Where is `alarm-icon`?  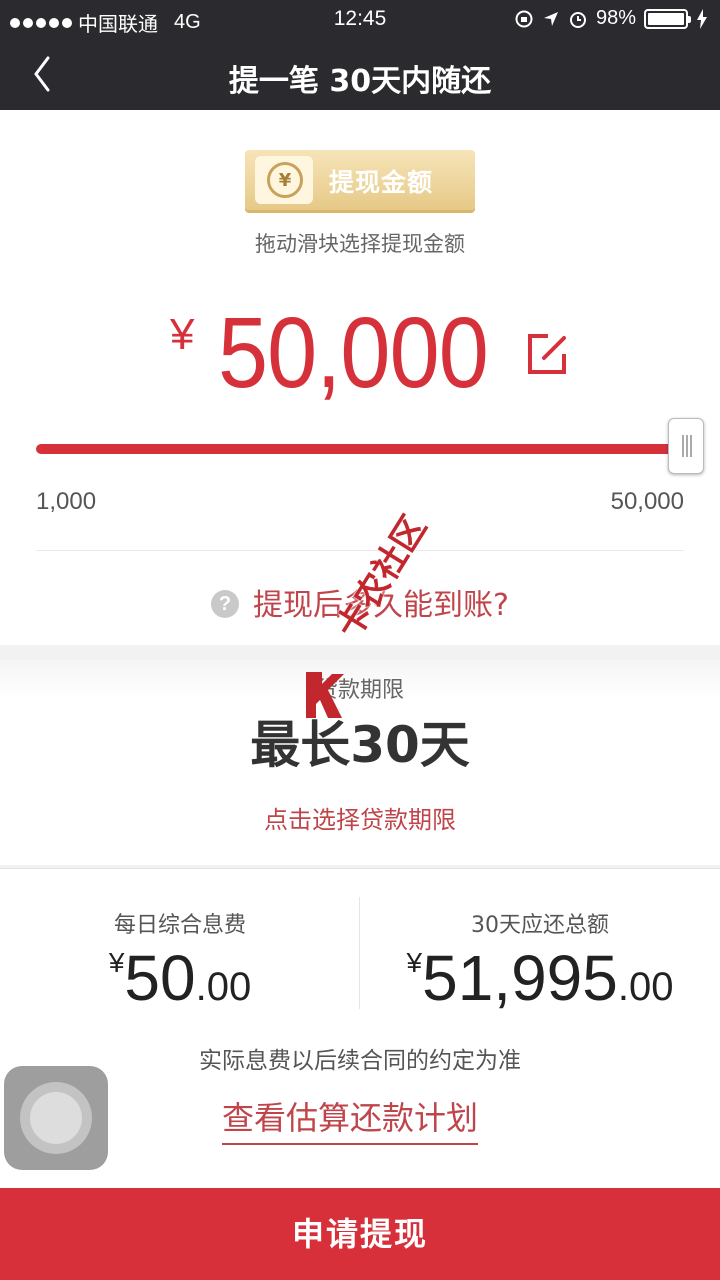 alarm-icon is located at coordinates (577, 19).